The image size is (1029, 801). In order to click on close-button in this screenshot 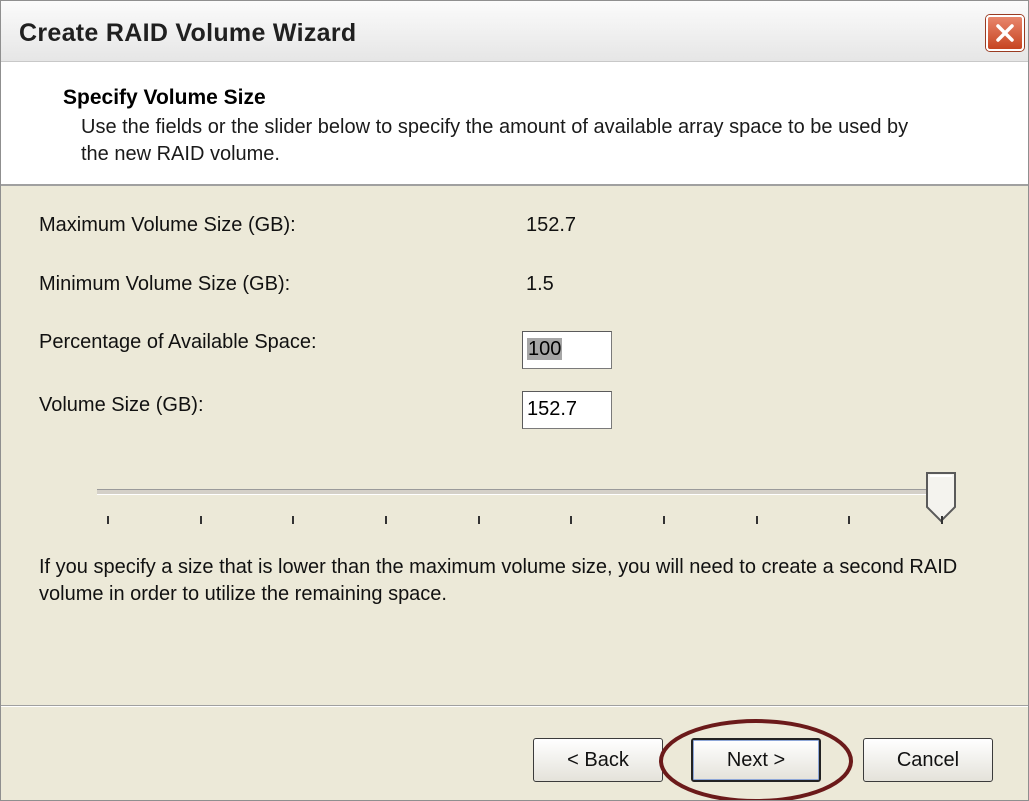, I will do `click(1005, 33)`.